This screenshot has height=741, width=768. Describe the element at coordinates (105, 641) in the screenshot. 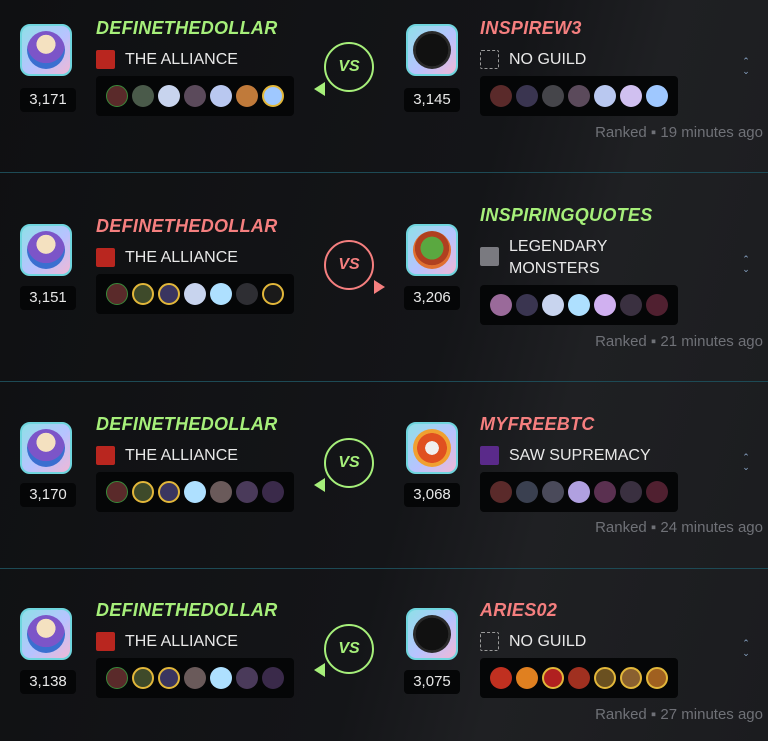

I see `alliance-banner-icon` at that location.